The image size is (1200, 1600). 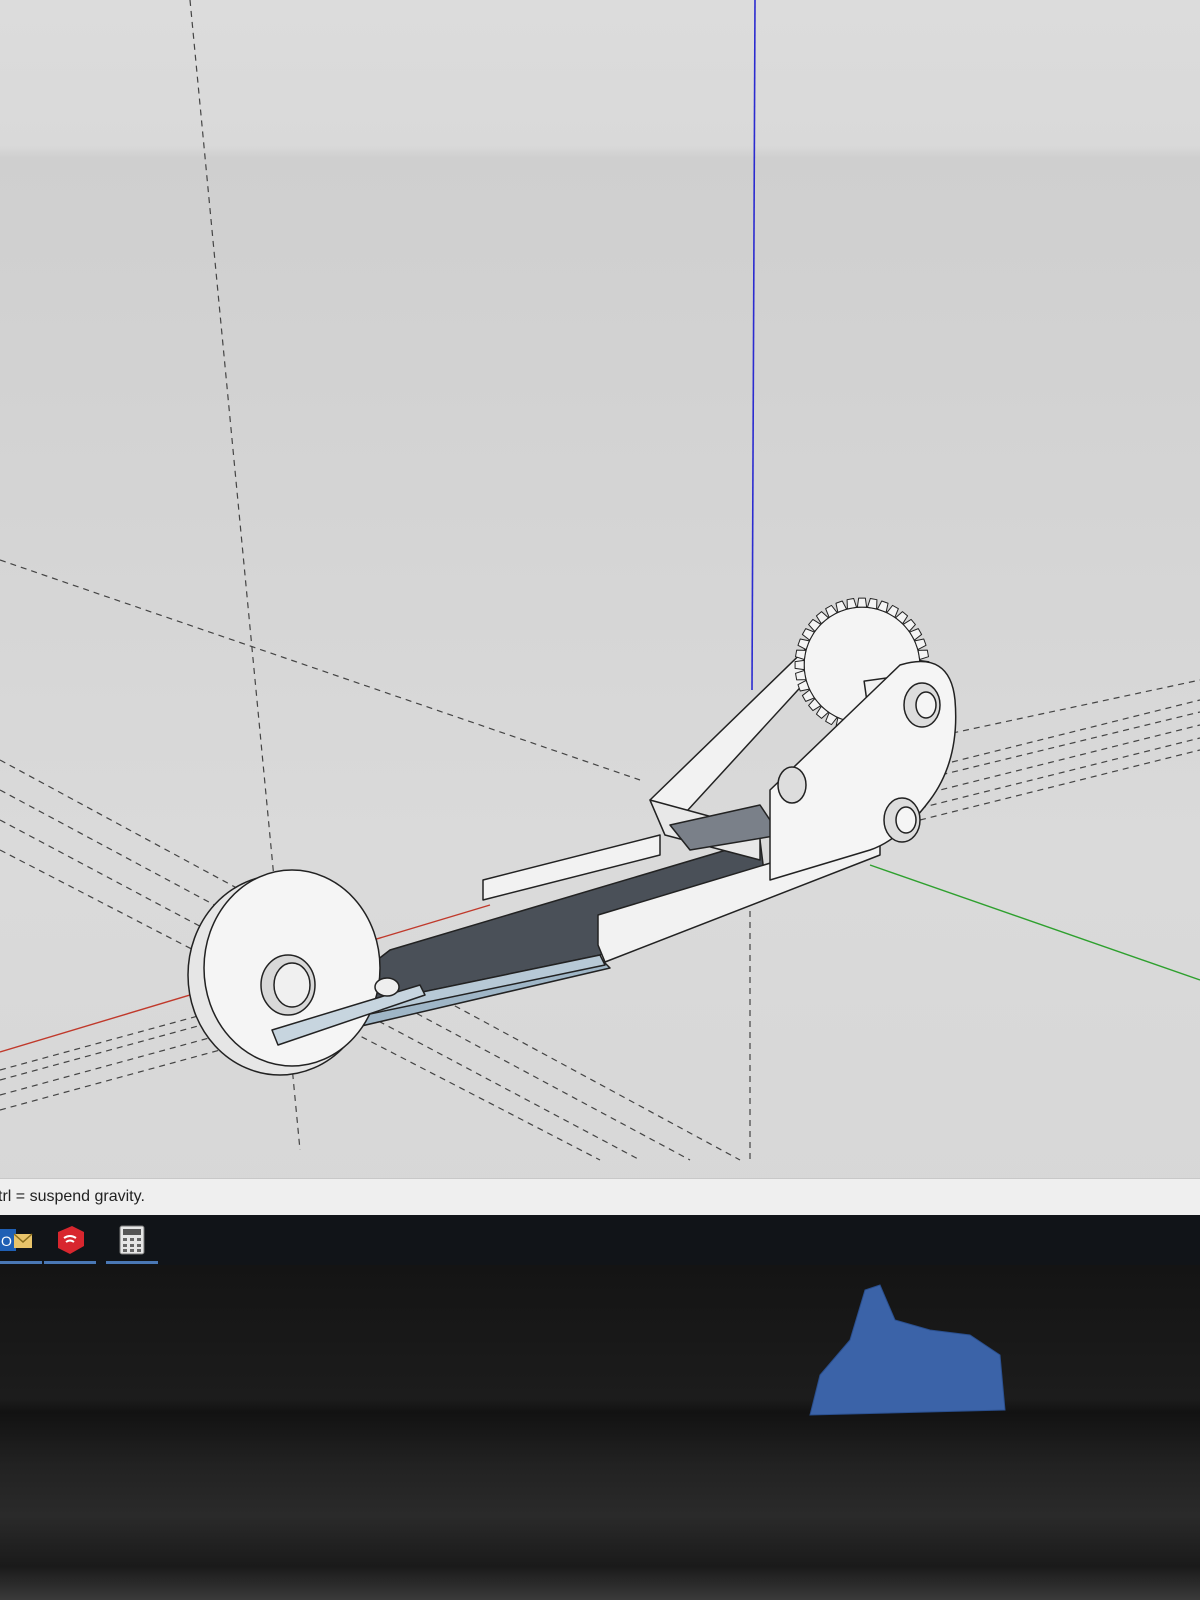 What do you see at coordinates (21, 1243) in the screenshot?
I see `outlook-icon: O` at bounding box center [21, 1243].